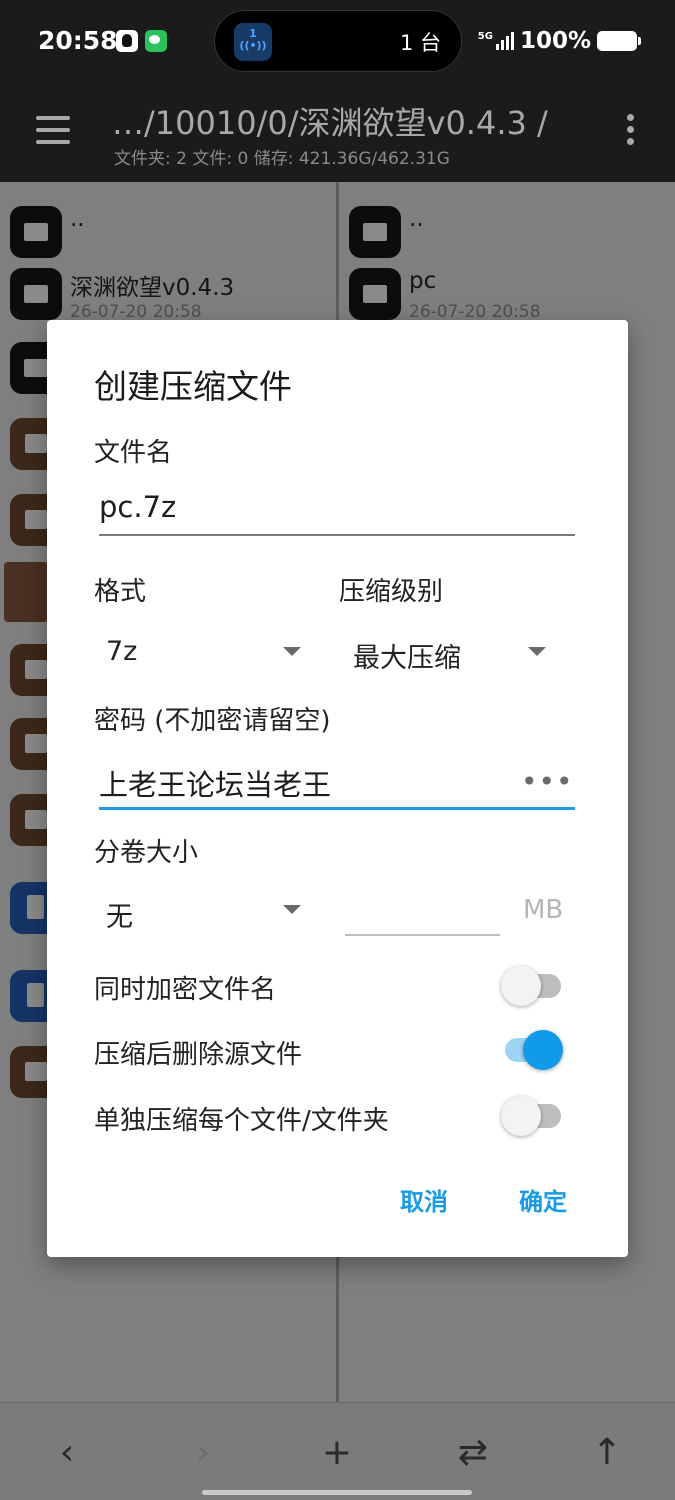 This screenshot has width=675, height=1500. Describe the element at coordinates (137, 507) in the screenshot. I see `filename-input: pc.7z` at that location.